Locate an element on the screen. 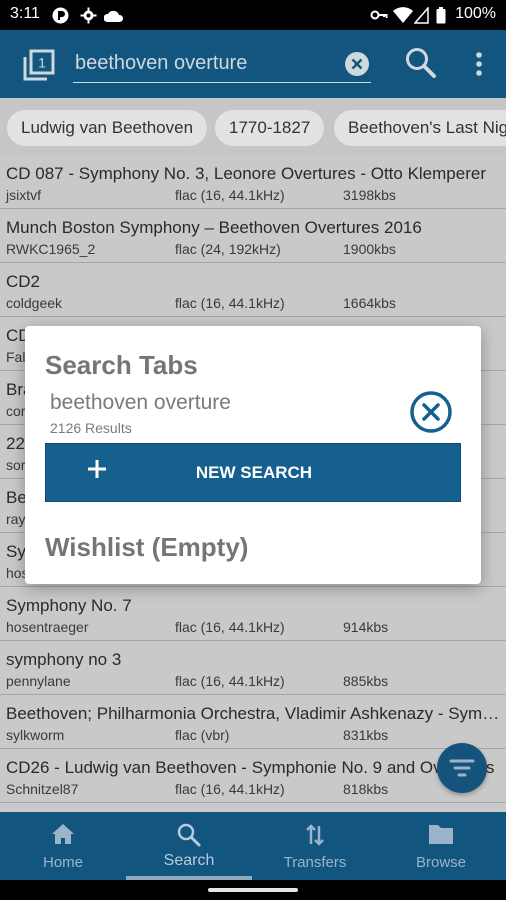 The height and width of the screenshot is (900, 506). search-tab-results: 2126 Results is located at coordinates (91, 428).